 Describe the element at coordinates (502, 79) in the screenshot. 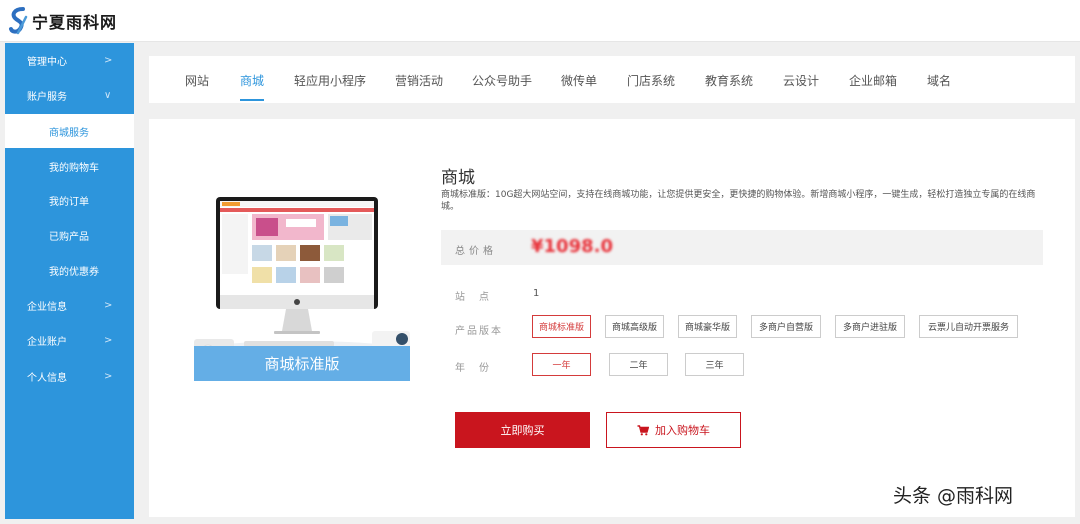

I see `tab-official-account: 公众号助手` at that location.